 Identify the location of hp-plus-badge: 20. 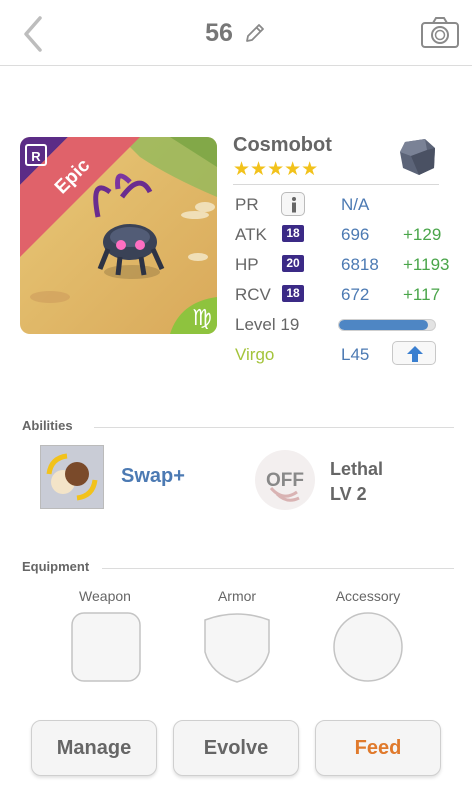
(293, 263).